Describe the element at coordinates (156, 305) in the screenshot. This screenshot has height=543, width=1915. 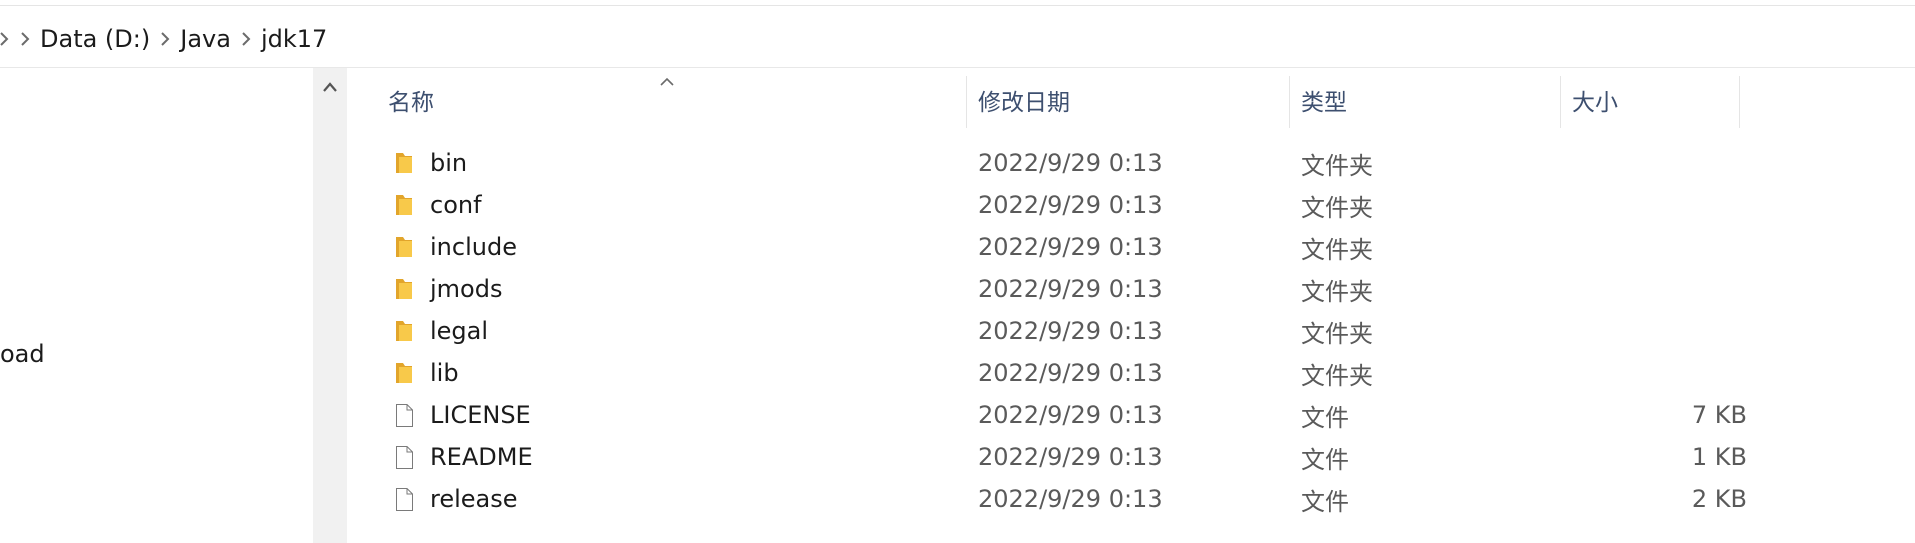
I see `navigation-pane: oad` at that location.